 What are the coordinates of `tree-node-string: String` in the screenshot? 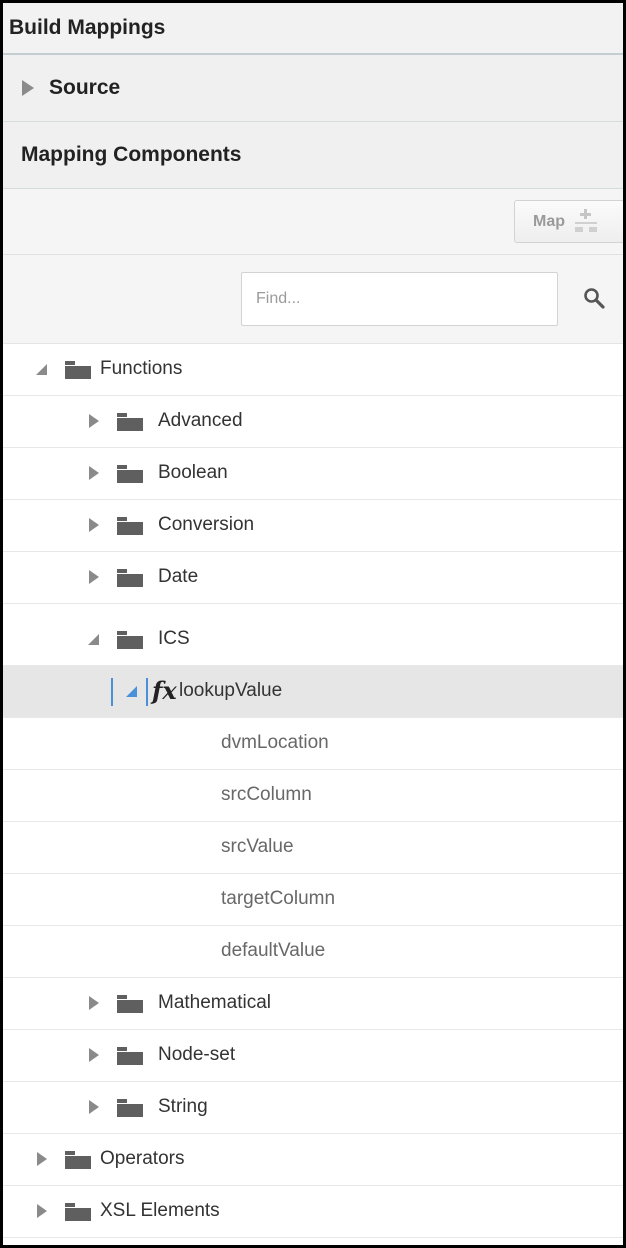 It's located at (313, 1108).